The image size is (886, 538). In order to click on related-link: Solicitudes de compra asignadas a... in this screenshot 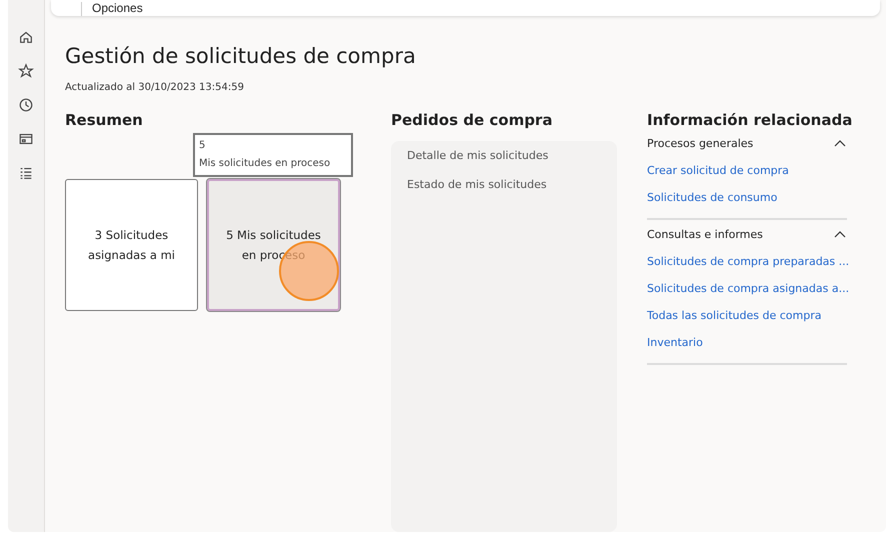, I will do `click(747, 288)`.